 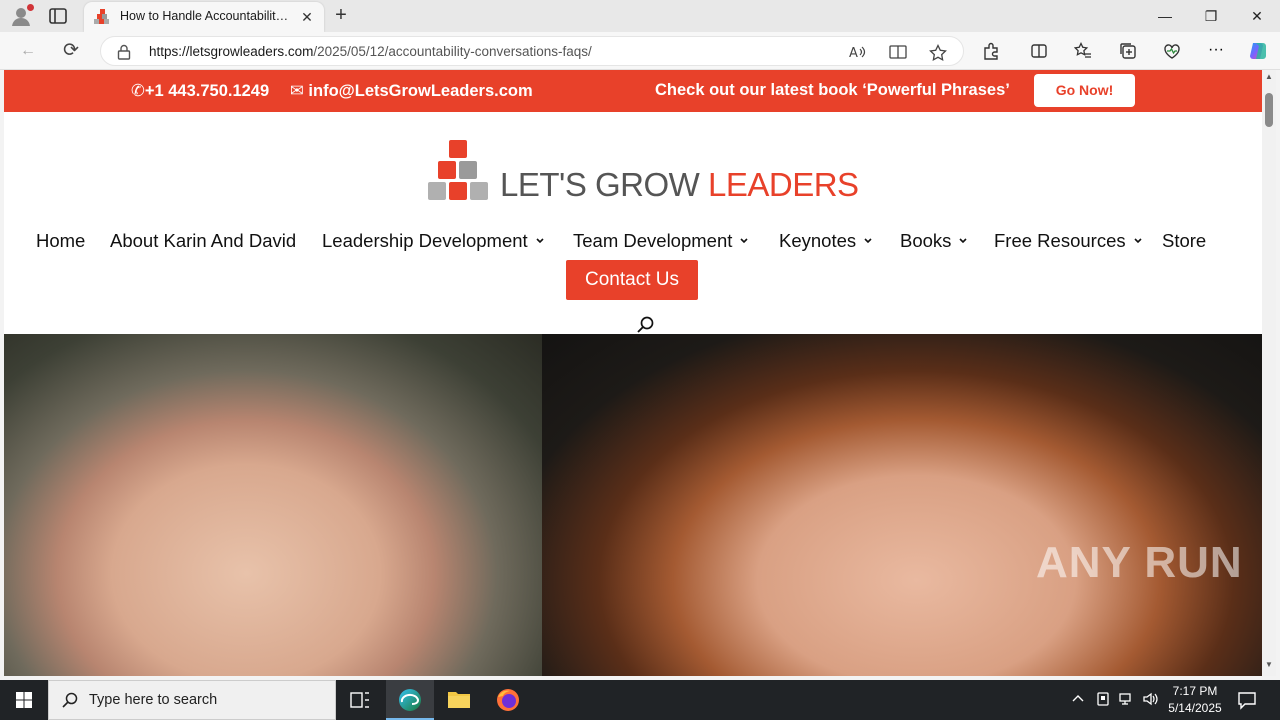 I want to click on immersive-reader-icon, so click(x=898, y=52).